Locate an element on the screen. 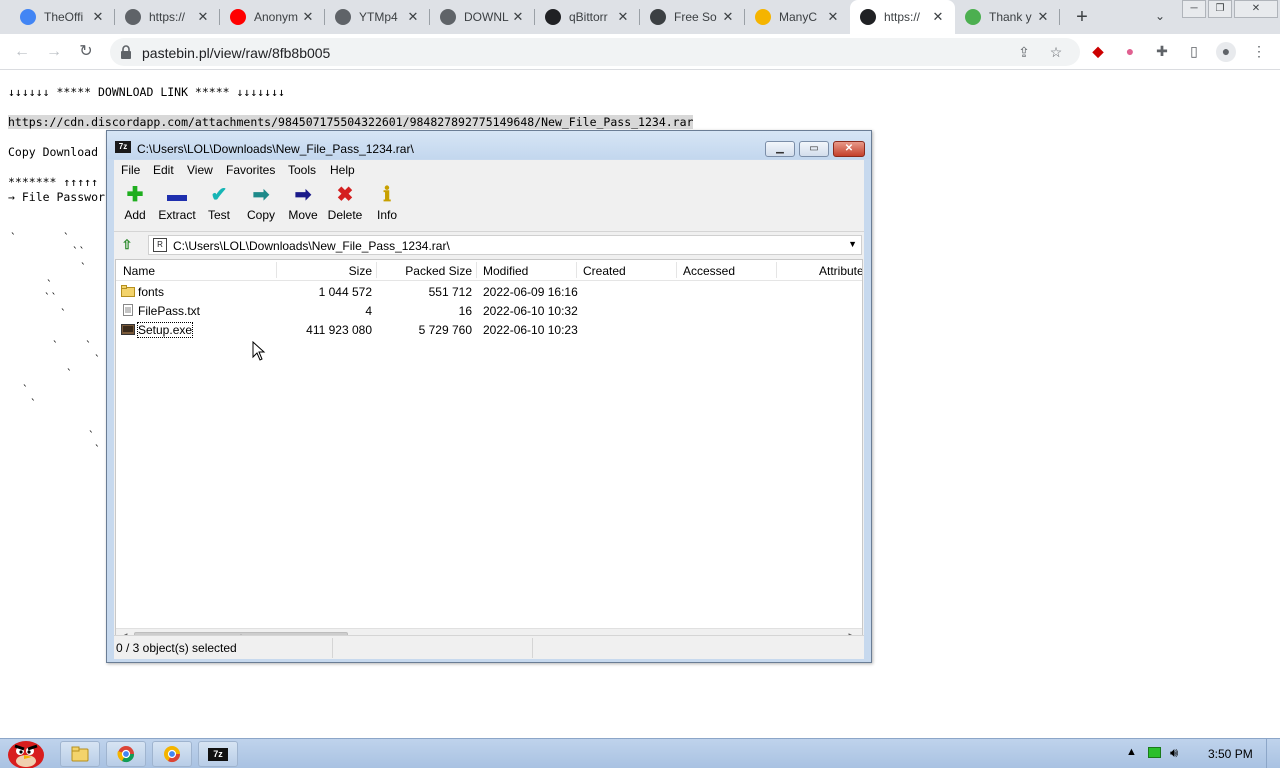 This screenshot has height=768, width=1280. share-icon: ⇪ is located at coordinates (1024, 52).